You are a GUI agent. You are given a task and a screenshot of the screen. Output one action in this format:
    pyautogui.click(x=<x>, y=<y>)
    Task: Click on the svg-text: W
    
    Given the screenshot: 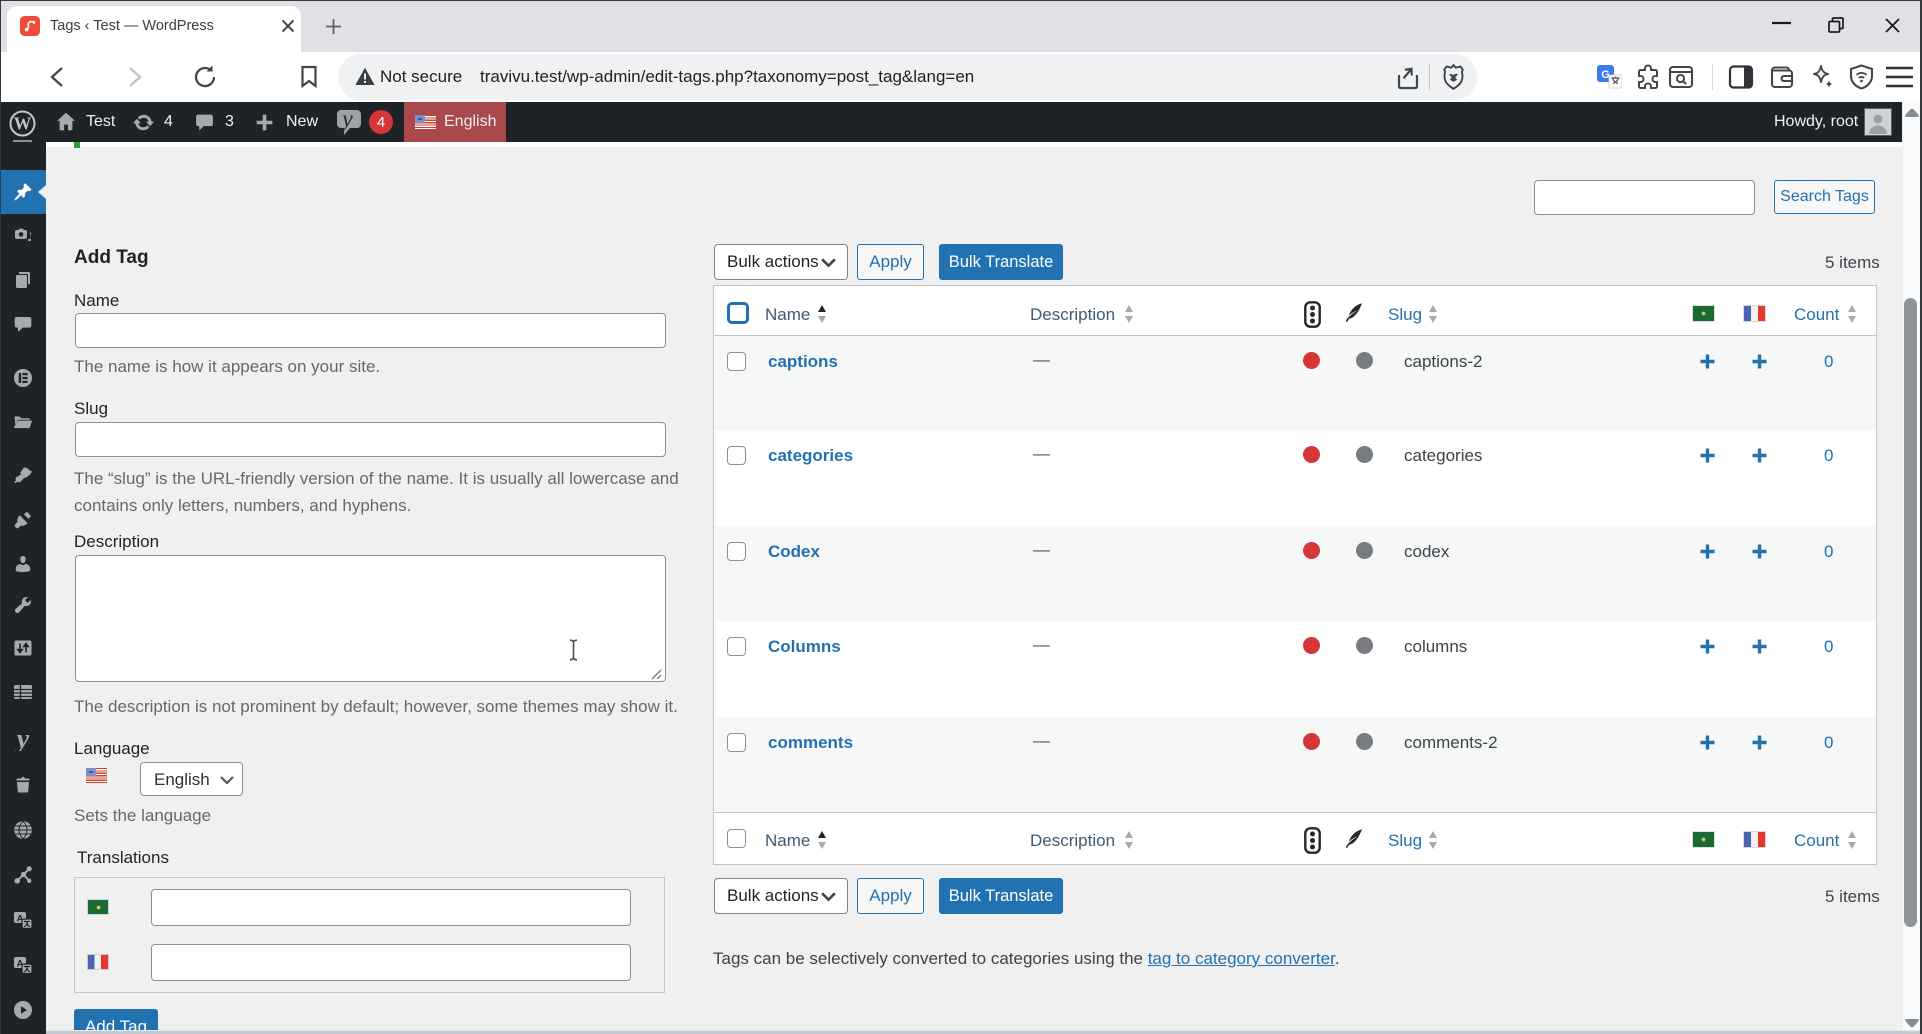 What is the action you would take?
    pyautogui.click(x=23, y=124)
    